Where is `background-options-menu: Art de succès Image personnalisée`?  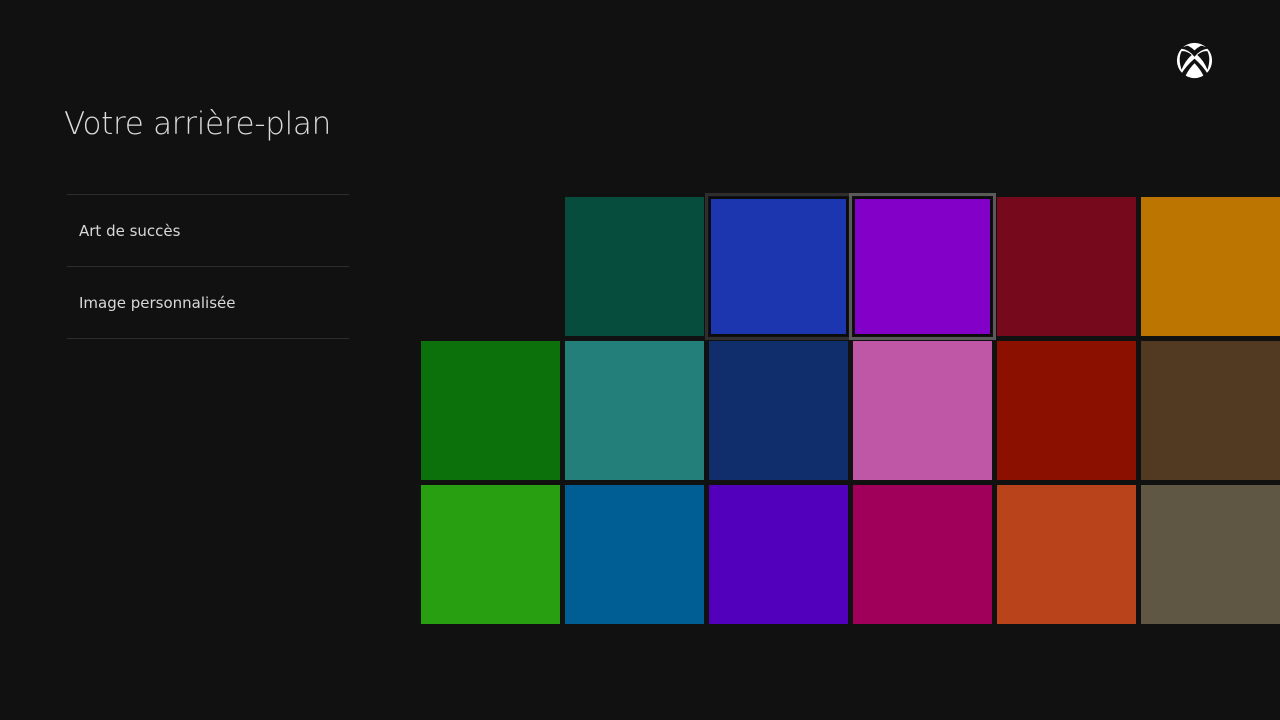 background-options-menu: Art de succès Image personnalisée is located at coordinates (208, 266).